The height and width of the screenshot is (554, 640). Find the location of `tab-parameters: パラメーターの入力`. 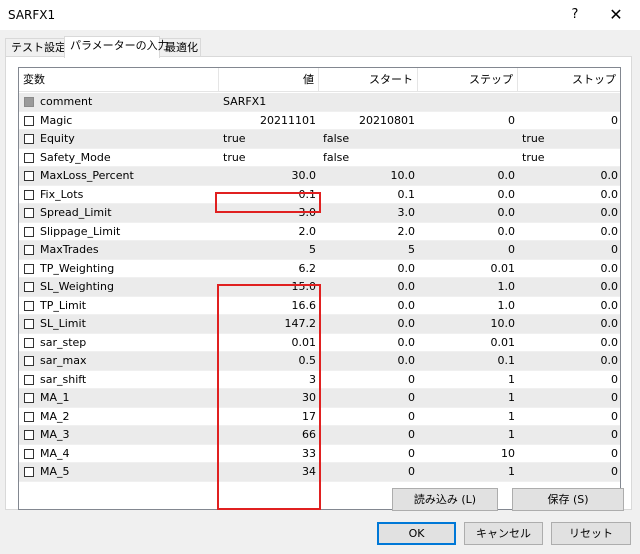

tab-parameters: パラメーターの入力 is located at coordinates (116, 47).